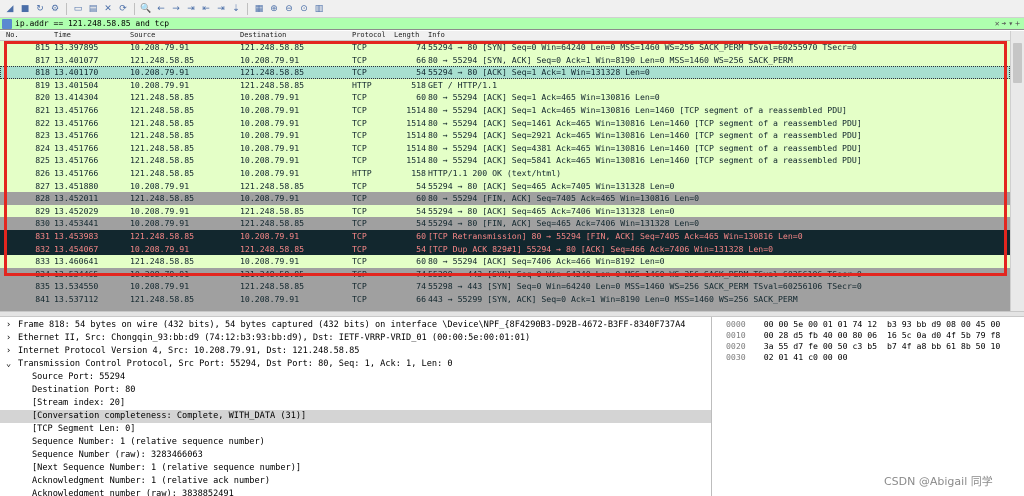 Image resolution: width=1024 pixels, height=496 pixels. Describe the element at coordinates (10, 9) in the screenshot. I see `shark-fin-icon: ◢` at that location.